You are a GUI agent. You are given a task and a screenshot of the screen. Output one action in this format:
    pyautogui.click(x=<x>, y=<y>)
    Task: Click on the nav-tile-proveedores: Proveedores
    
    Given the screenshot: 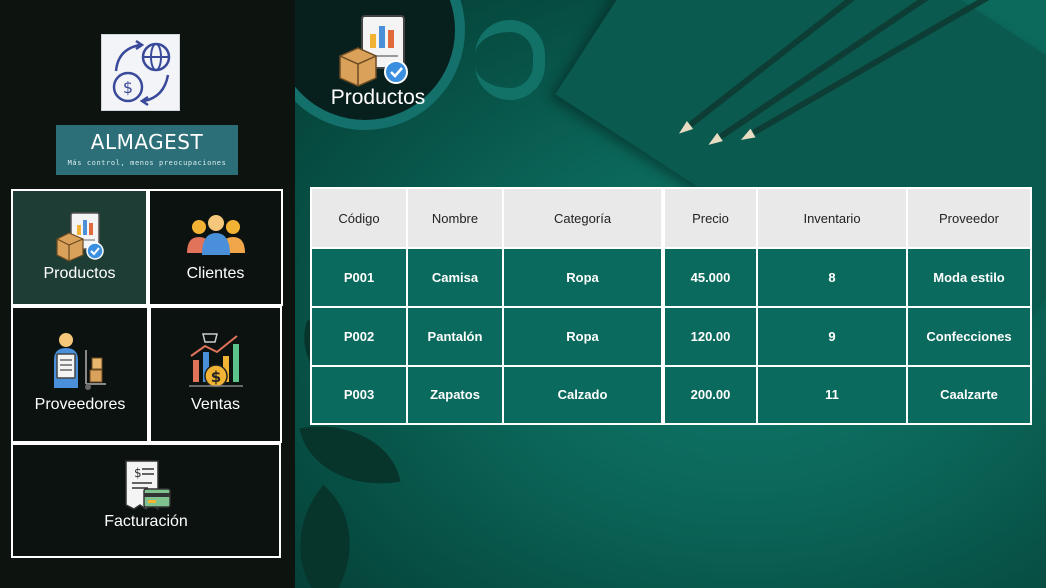 What is the action you would take?
    pyautogui.click(x=80, y=374)
    